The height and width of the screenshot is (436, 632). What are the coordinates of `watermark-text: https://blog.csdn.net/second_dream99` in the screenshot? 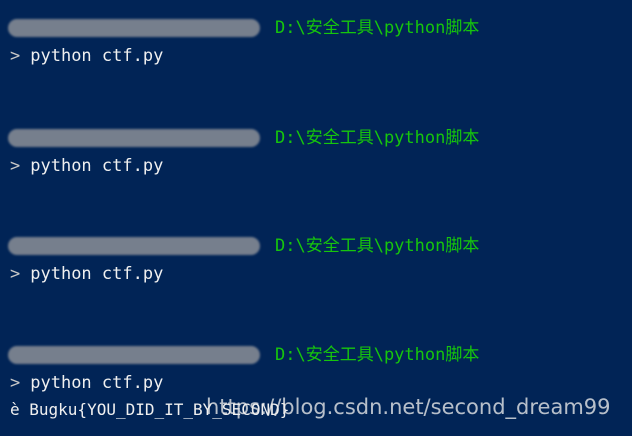 It's located at (408, 407).